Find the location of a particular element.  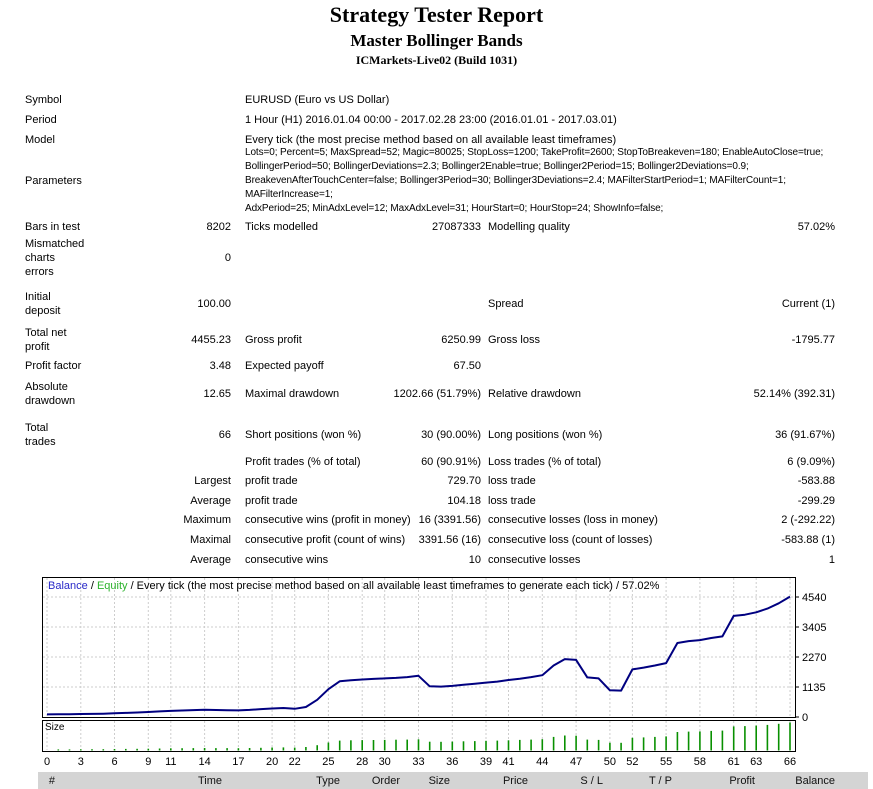

size-panel-label: Size is located at coordinates (55, 727).